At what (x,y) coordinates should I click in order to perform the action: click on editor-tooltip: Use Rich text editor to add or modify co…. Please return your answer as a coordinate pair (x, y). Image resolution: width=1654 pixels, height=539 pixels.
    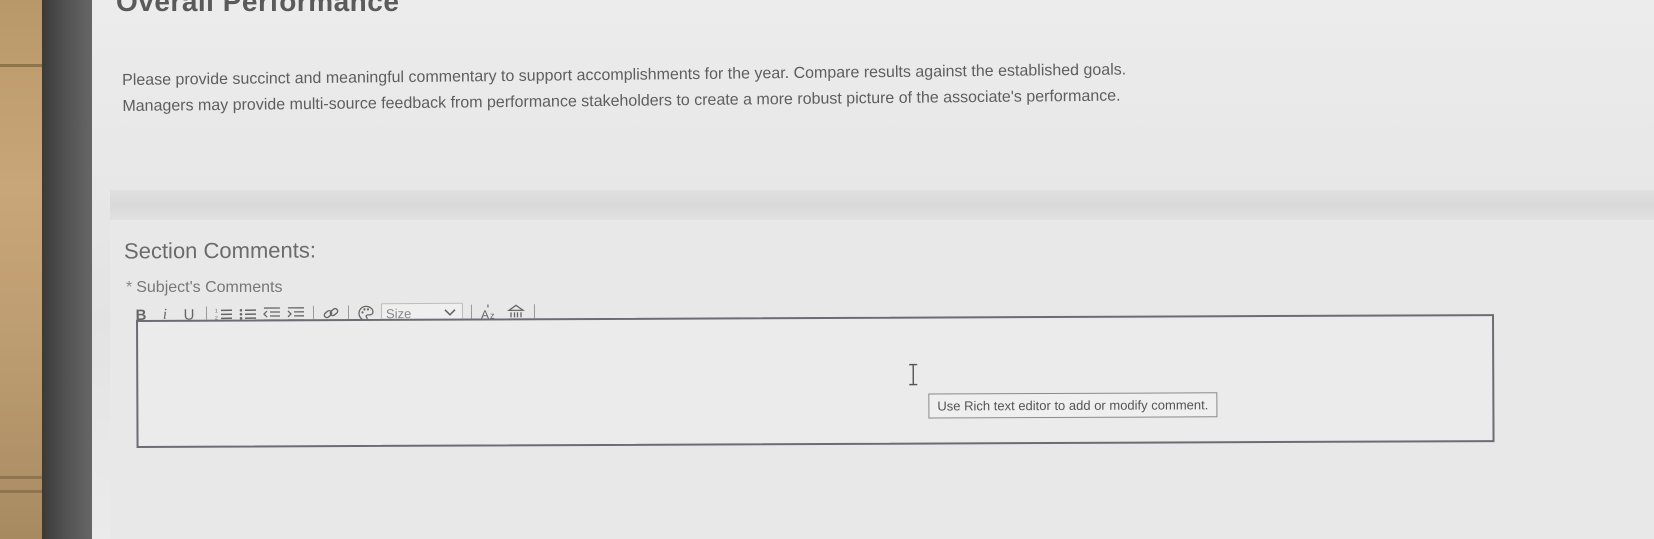
    Looking at the image, I should click on (1073, 405).